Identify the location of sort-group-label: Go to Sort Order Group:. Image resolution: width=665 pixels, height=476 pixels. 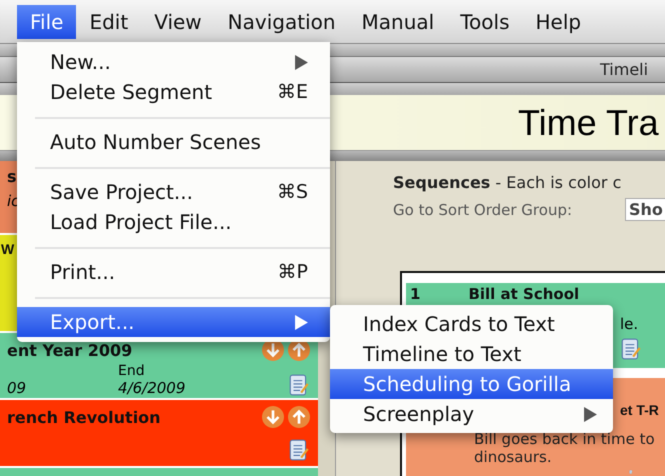
(483, 209).